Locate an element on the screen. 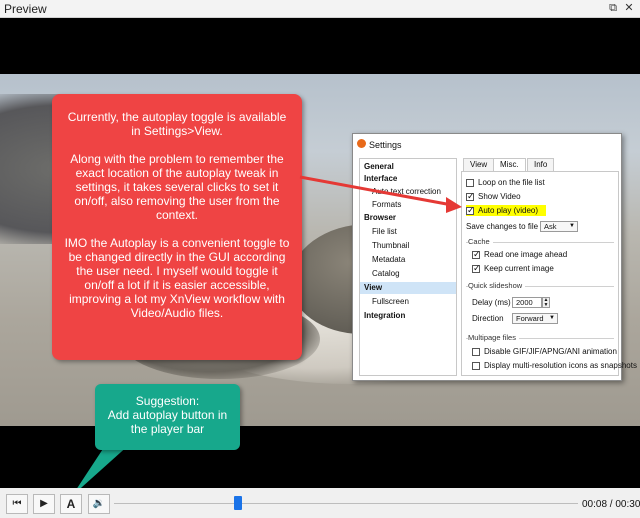 The width and height of the screenshot is (640, 518). checkbox-label: Loop on the file list is located at coordinates (511, 182).